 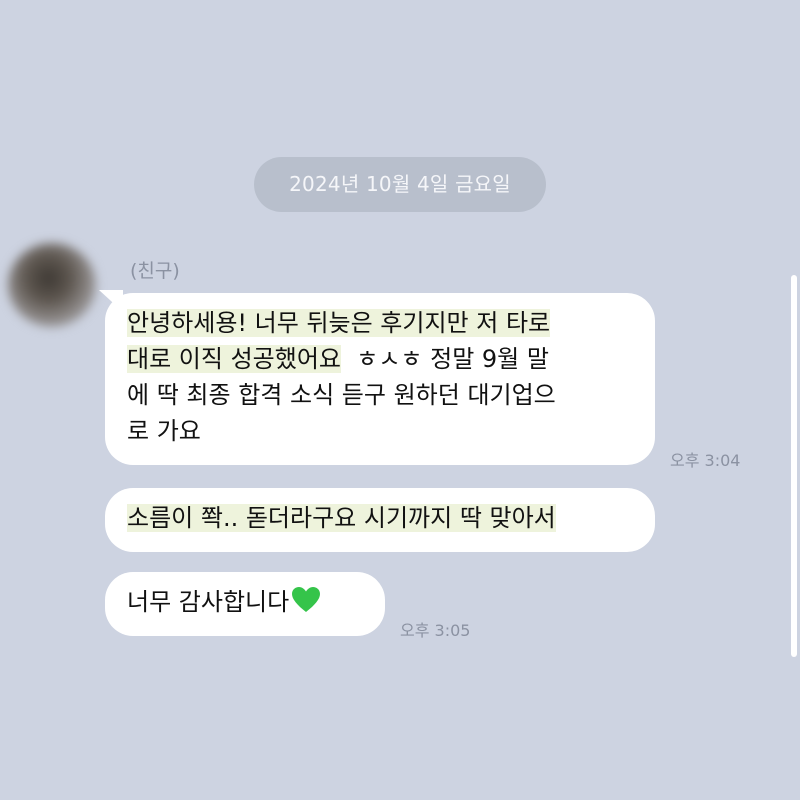 I want to click on sender-name: (친구), so click(x=155, y=271).